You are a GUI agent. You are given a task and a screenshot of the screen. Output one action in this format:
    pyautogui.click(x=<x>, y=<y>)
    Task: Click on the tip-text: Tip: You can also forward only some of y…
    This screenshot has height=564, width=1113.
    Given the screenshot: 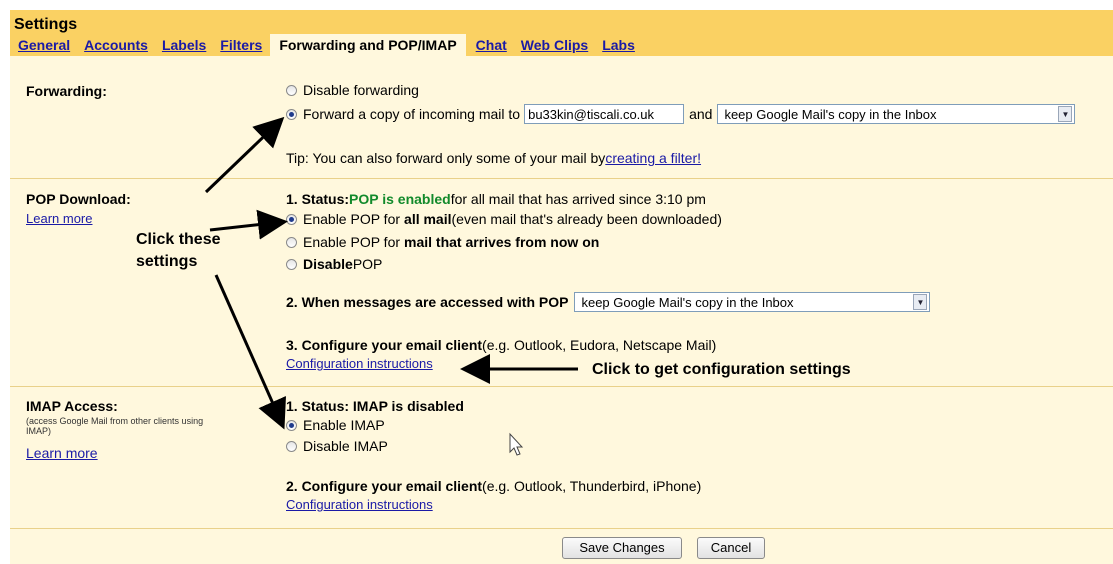 What is the action you would take?
    pyautogui.click(x=446, y=158)
    